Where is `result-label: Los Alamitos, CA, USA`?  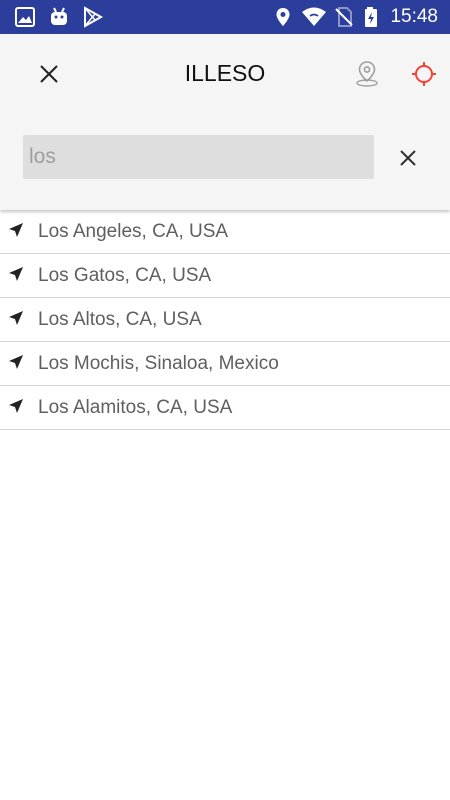
result-label: Los Alamitos, CA, USA is located at coordinates (135, 407).